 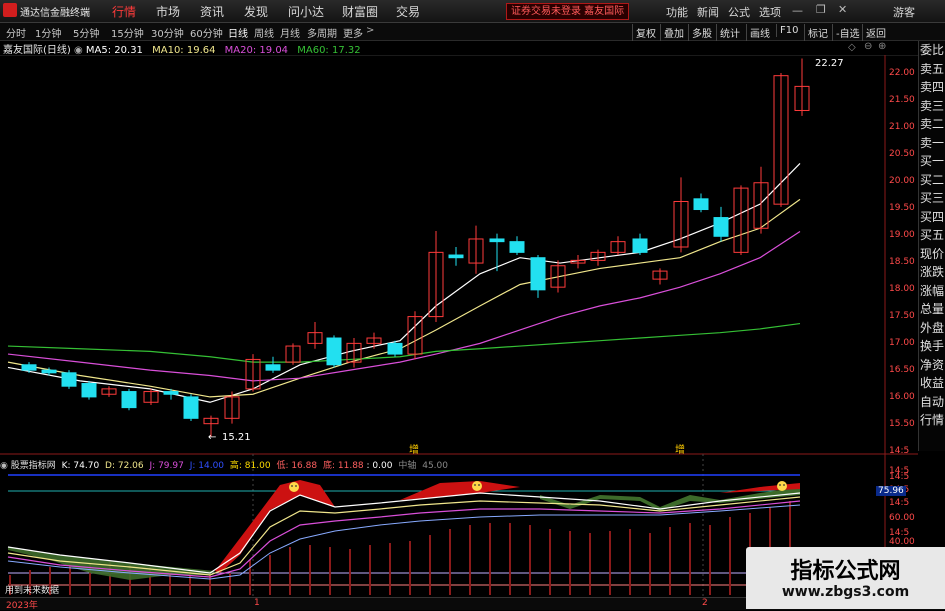 I want to click on side-panel-item: 买一, so click(x=932, y=161).